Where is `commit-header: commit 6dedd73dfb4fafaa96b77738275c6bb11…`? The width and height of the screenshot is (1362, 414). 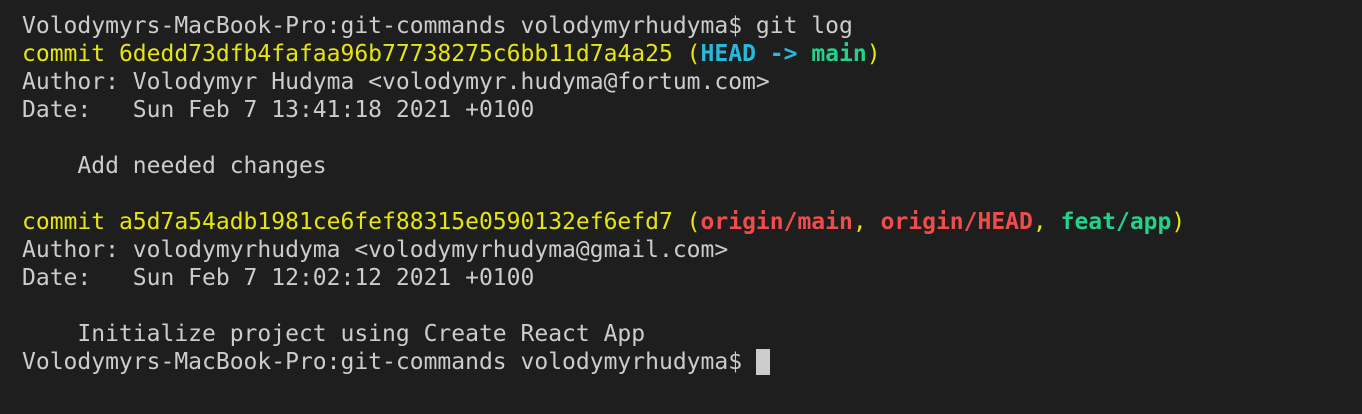 commit-header: commit 6dedd73dfb4fafaa96b77738275c6bb11… is located at coordinates (692, 54).